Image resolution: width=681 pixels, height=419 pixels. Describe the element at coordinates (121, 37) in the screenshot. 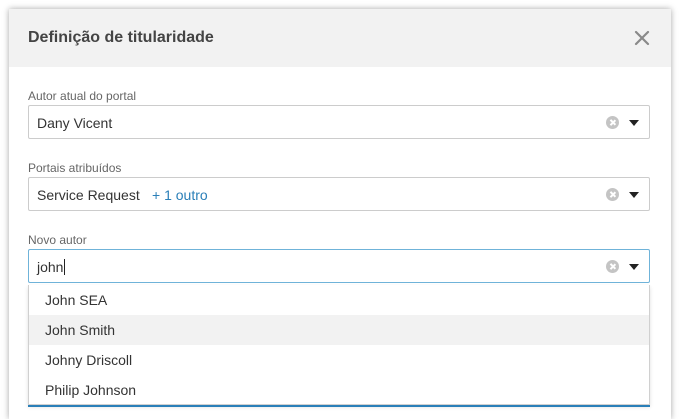

I see `dialog-title: Definição de titularidade` at that location.